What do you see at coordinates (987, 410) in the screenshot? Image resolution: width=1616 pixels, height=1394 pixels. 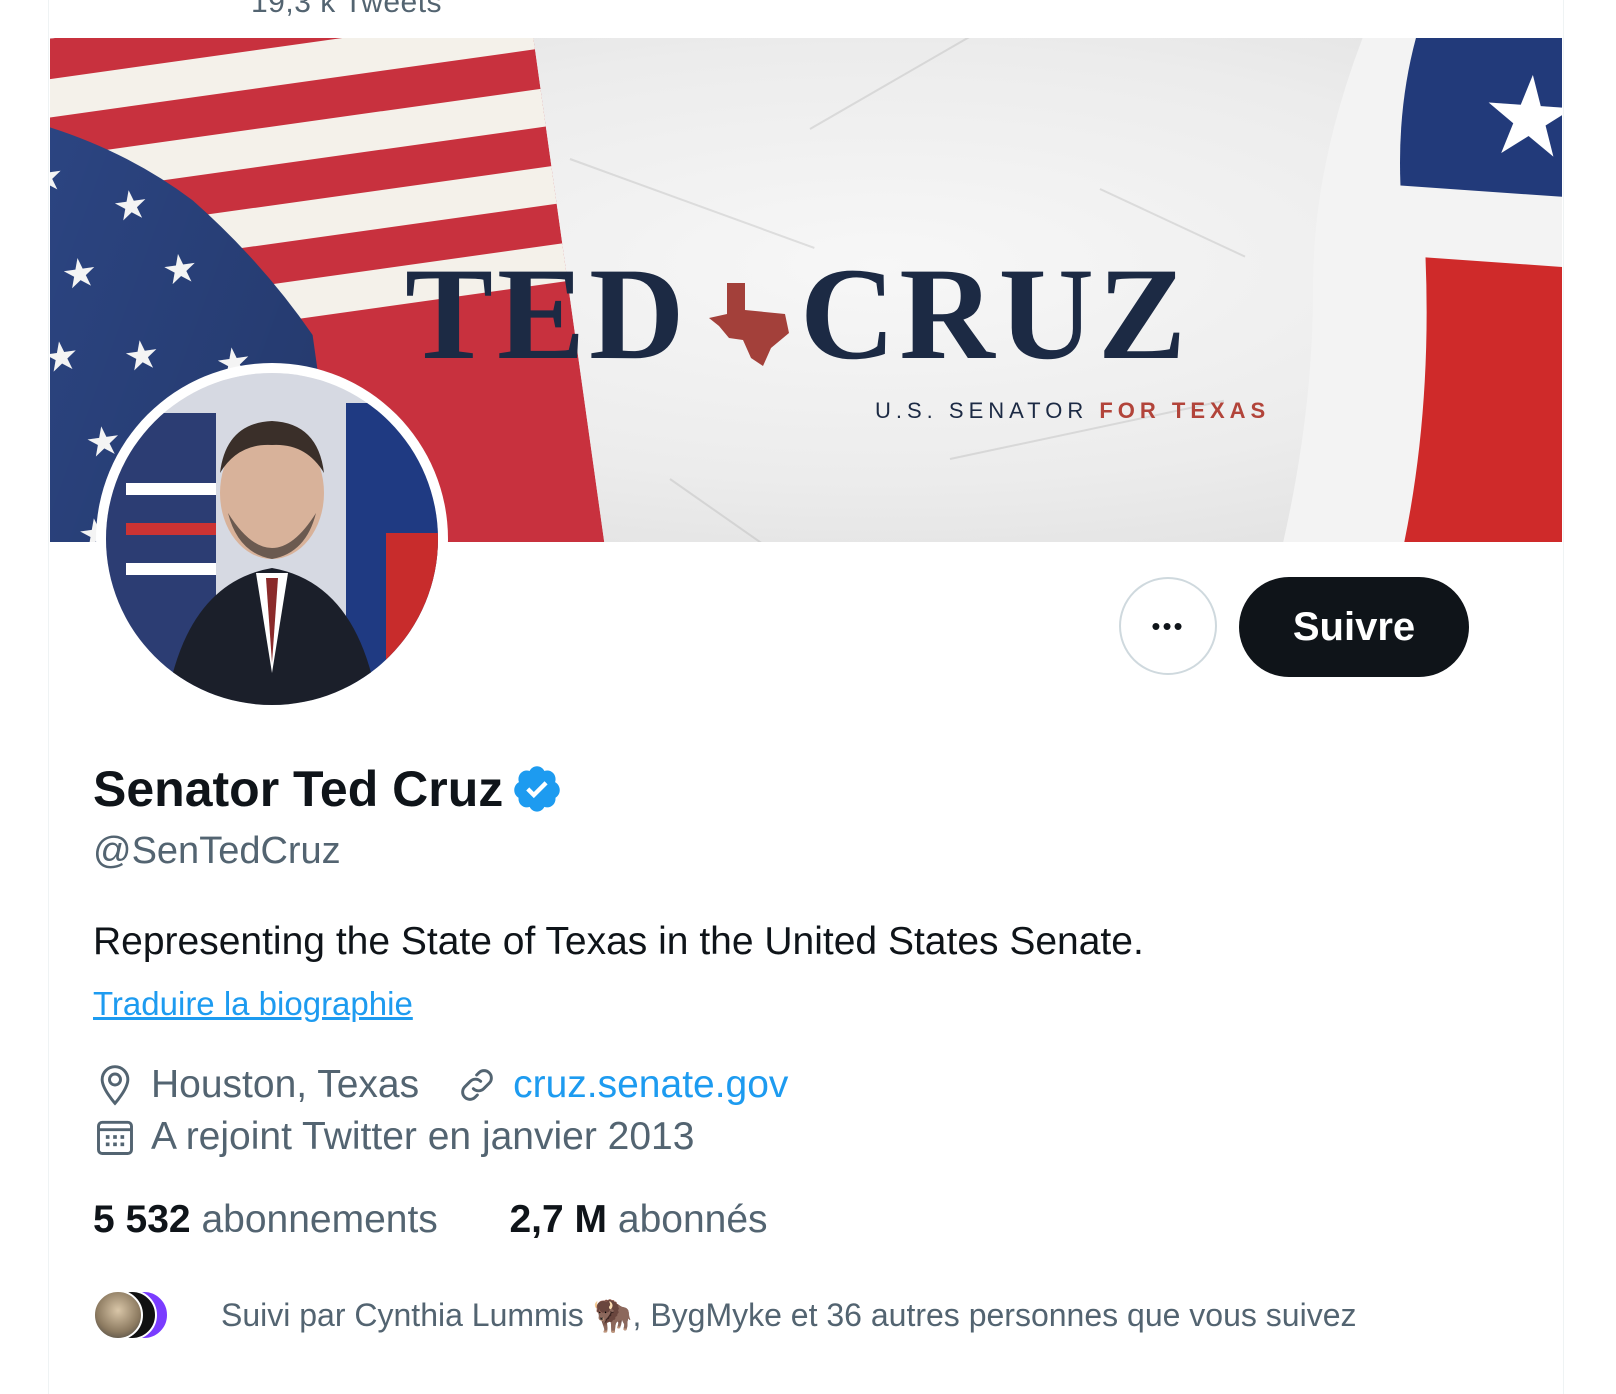 I see `banner-subtitle-plain: U.S. SENATOR` at bounding box center [987, 410].